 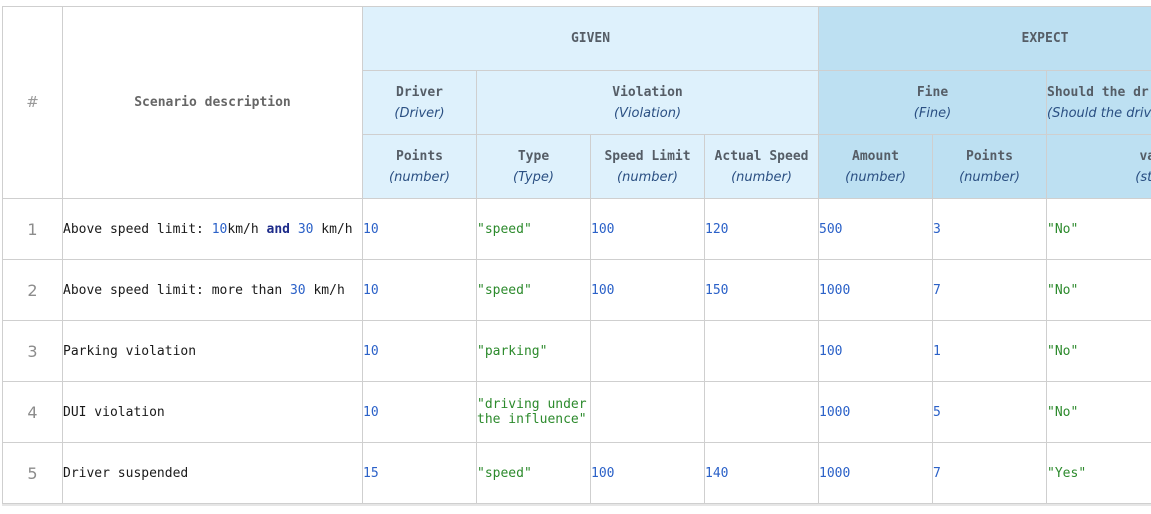 I want to click on desc-number: 10, so click(x=219, y=229).